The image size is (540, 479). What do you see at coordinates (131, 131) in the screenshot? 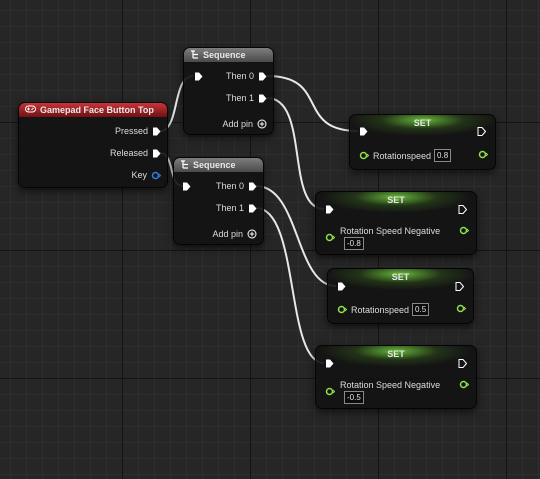
I see `pin-label-pressed: Pressed` at bounding box center [131, 131].